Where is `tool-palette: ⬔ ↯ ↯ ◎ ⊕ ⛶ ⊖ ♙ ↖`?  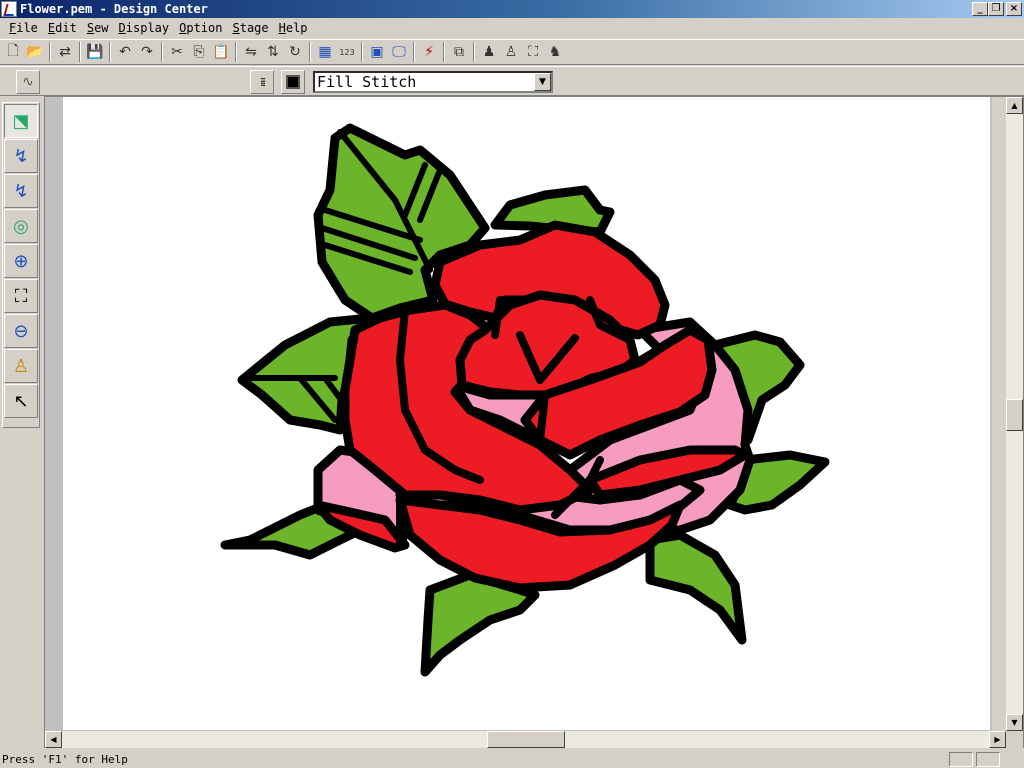 tool-palette: ⬔ ↯ ↯ ◎ ⊕ ⛶ ⊖ ♙ ↖ is located at coordinates (21, 265).